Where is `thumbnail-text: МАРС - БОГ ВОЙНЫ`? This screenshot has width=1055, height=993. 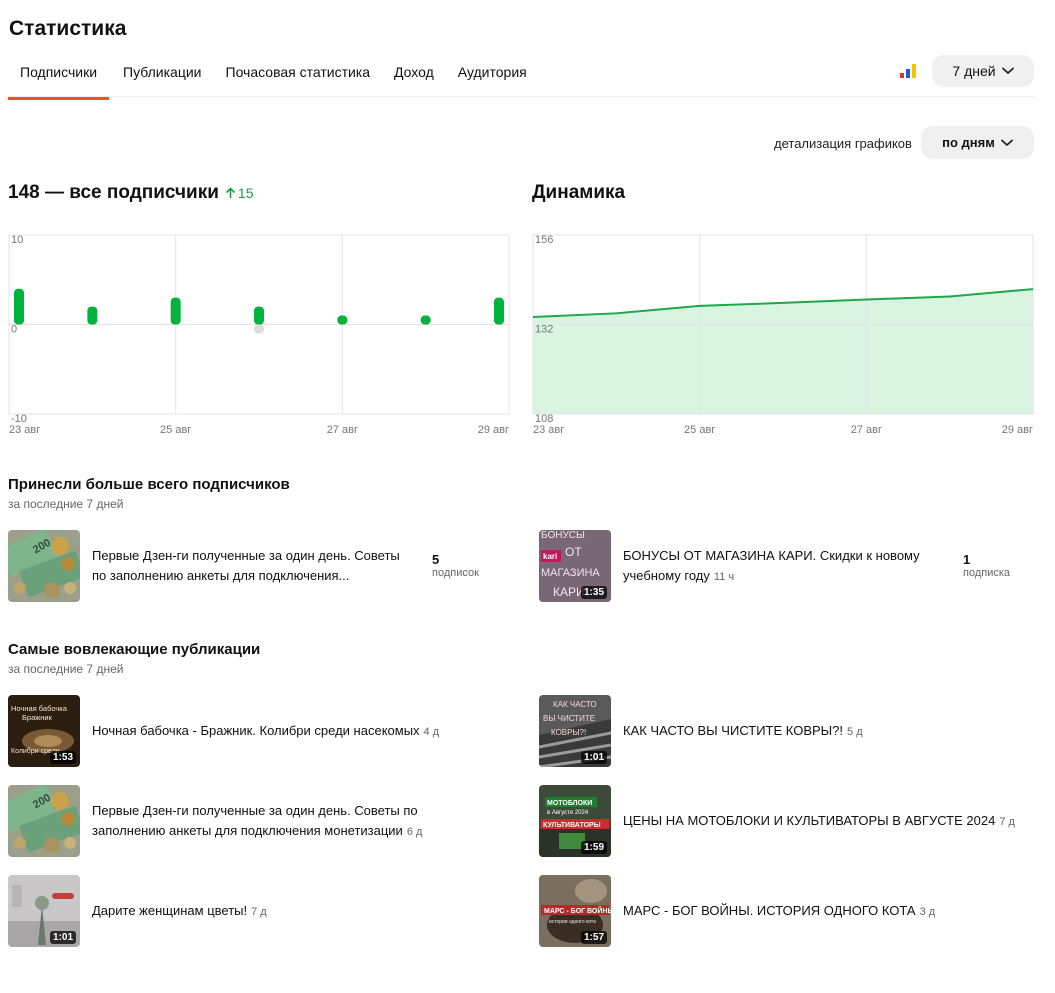
thumbnail-text: МАРС - БОГ ВОЙНЫ is located at coordinates (577, 910).